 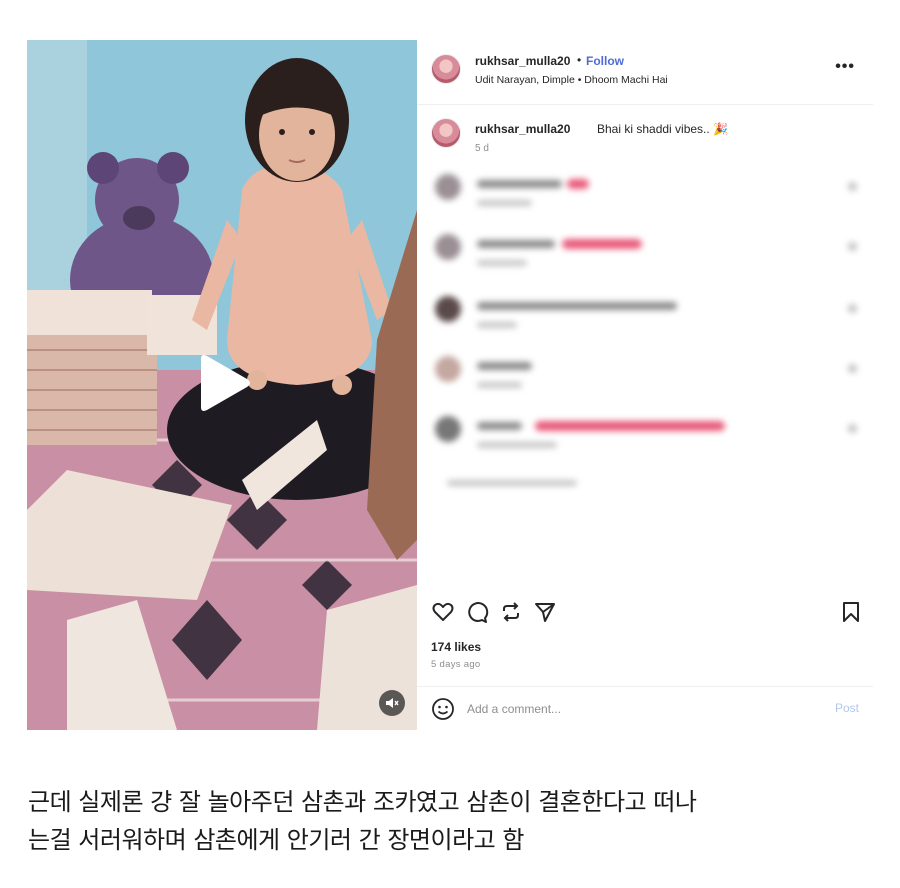 I want to click on like-count: 174 likes, so click(x=456, y=647).